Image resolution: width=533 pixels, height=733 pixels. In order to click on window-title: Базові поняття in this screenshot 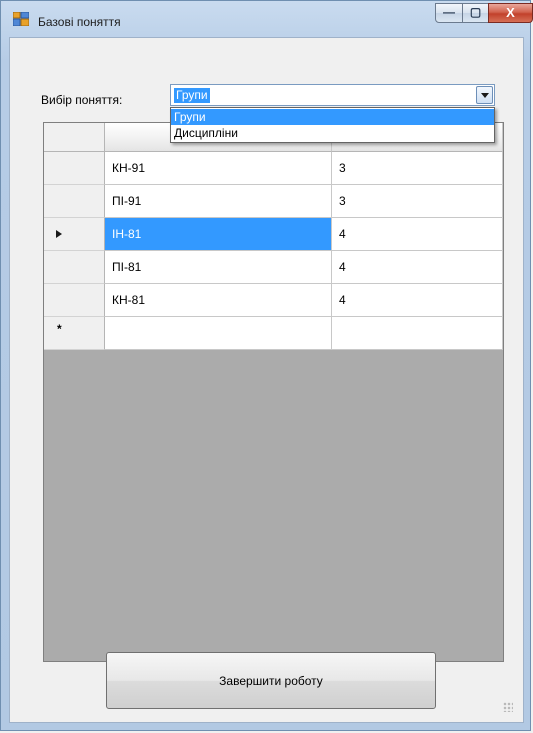, I will do `click(79, 22)`.